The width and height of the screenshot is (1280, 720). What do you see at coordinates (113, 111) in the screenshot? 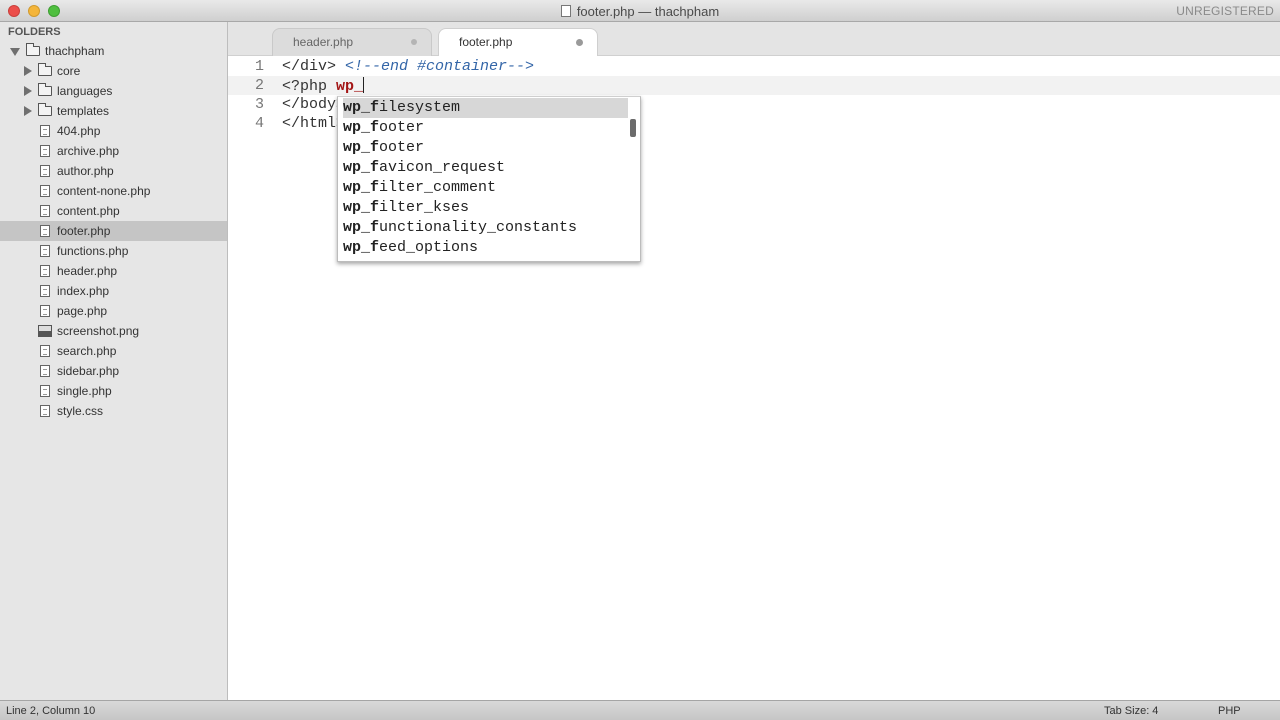
I see `tree-folder-templates: templates` at bounding box center [113, 111].